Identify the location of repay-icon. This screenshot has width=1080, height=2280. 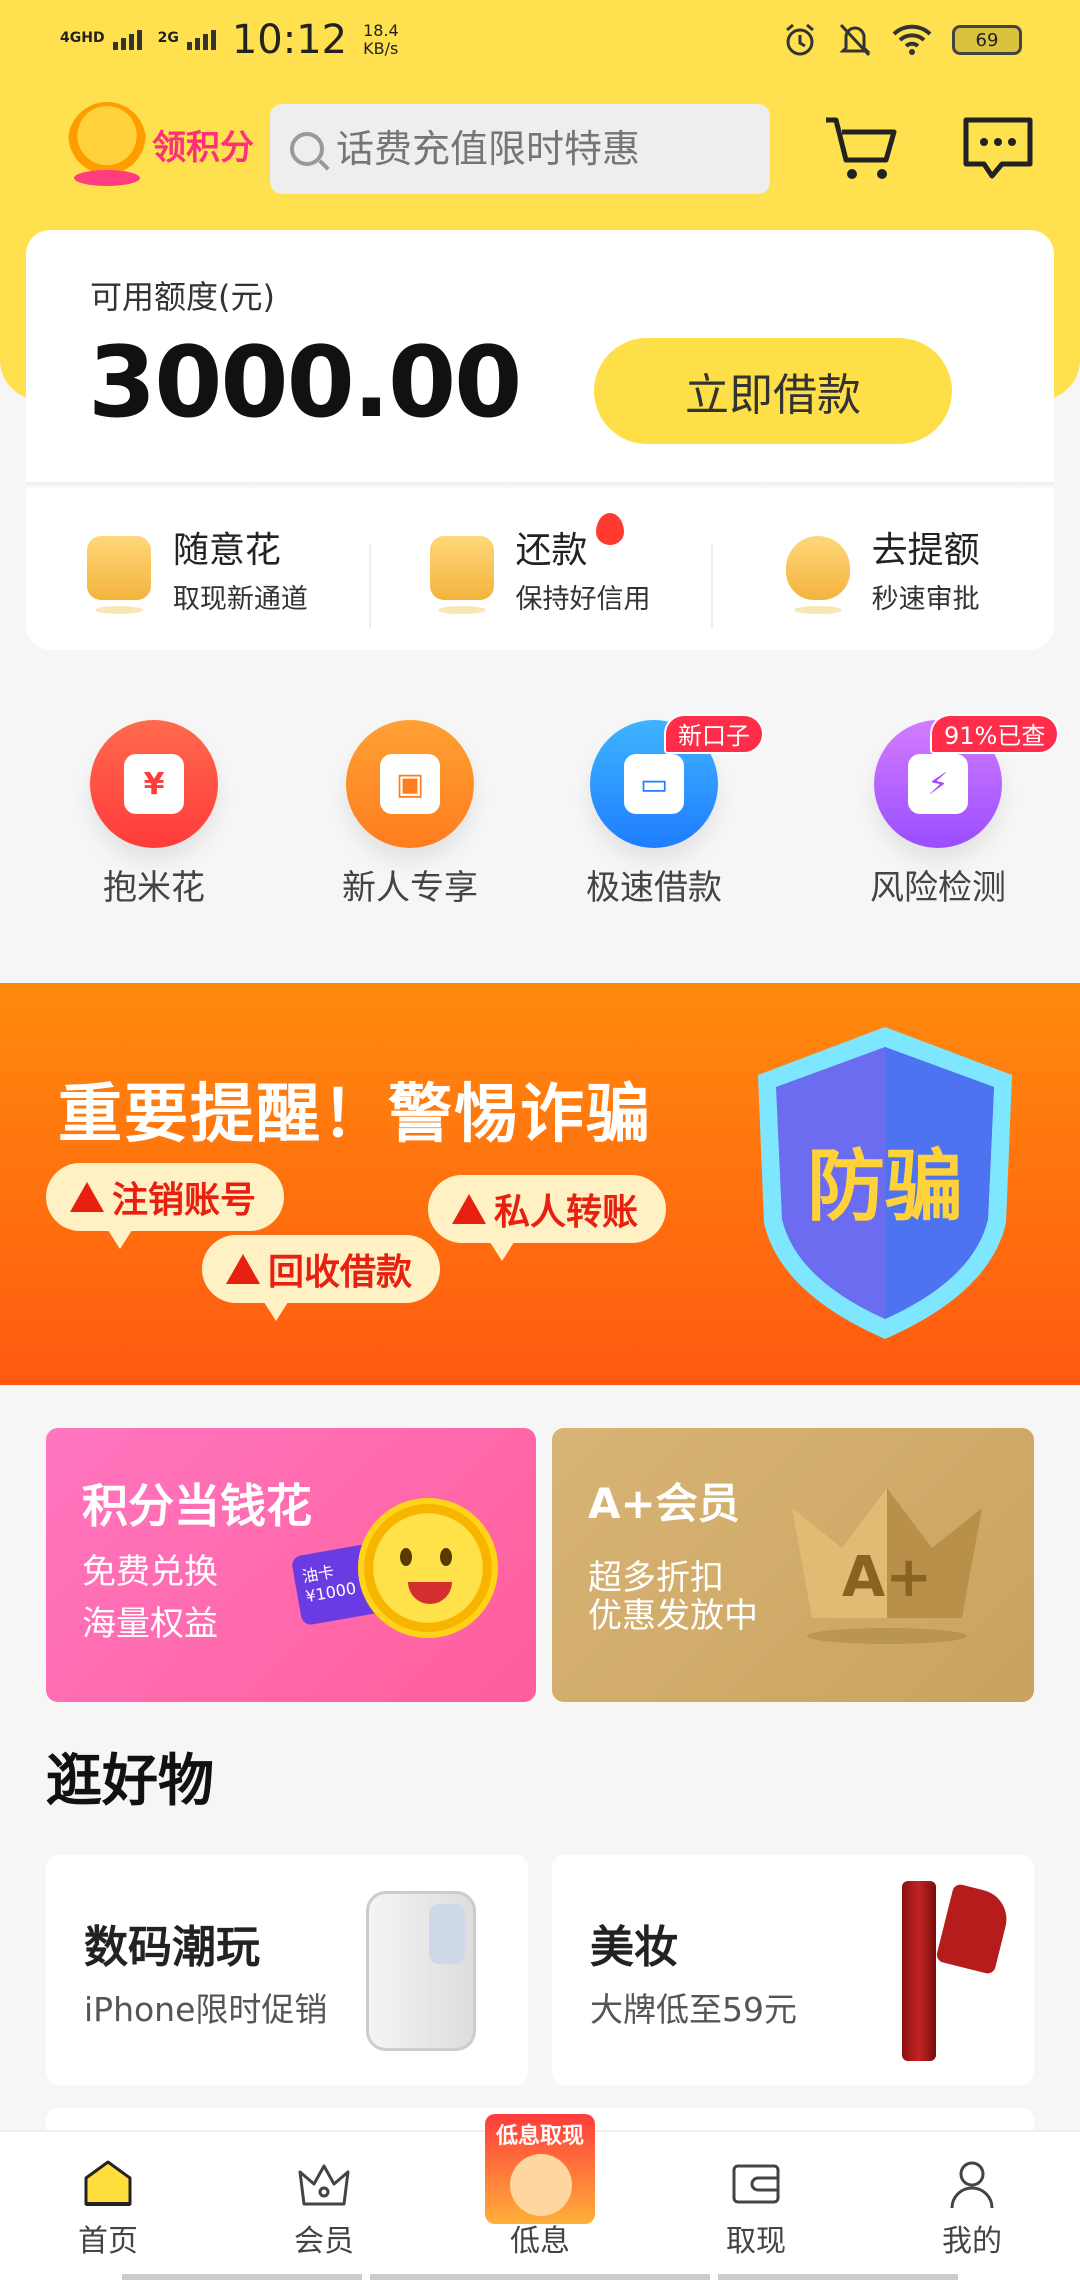
(461, 575).